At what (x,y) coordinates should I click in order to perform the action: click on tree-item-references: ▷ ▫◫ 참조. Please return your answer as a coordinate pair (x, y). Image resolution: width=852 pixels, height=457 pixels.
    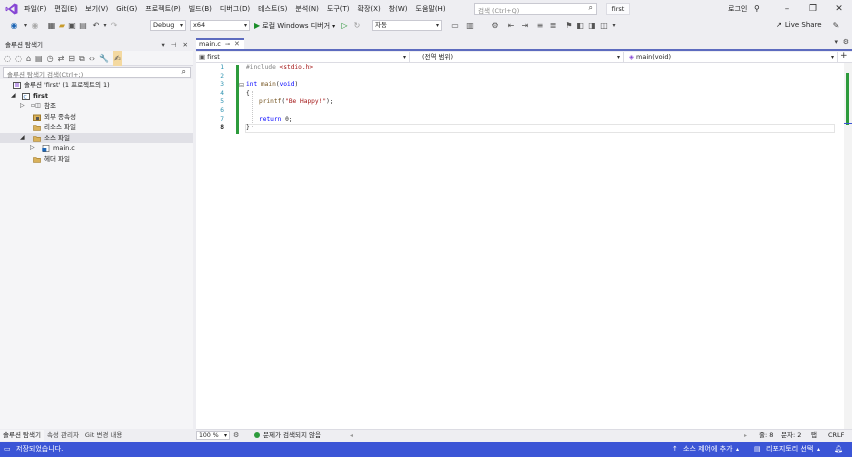
    Looking at the image, I should click on (96, 106).